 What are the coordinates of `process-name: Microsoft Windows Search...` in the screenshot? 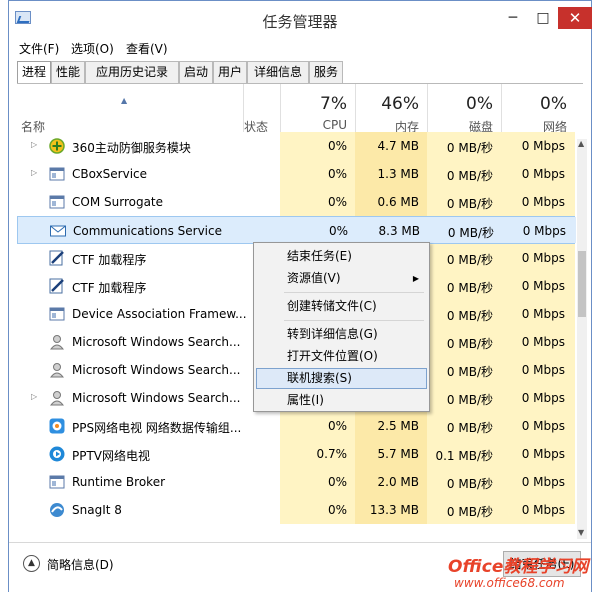 It's located at (156, 398).